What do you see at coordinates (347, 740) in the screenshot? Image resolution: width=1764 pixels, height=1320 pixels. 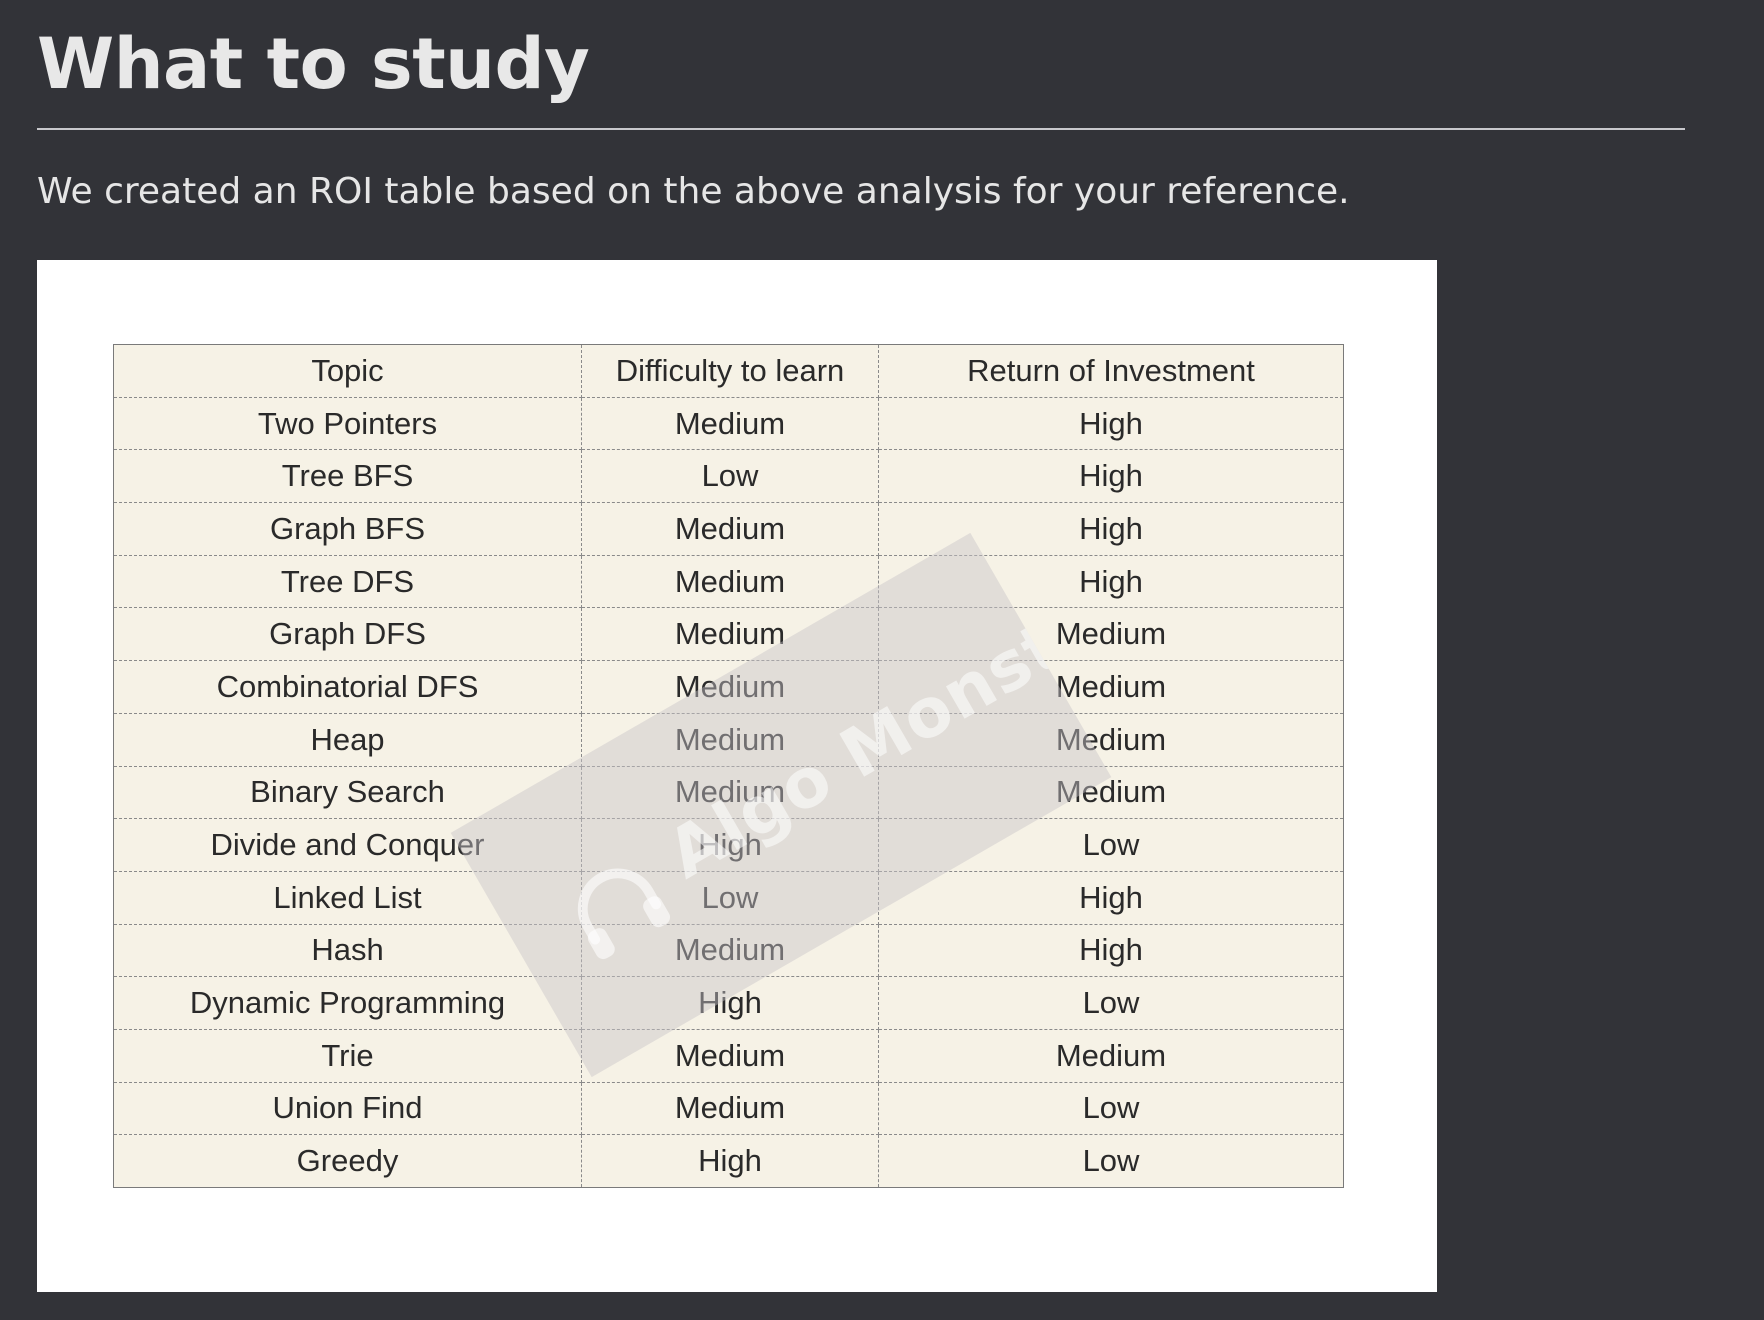 I see `cell-topic: Heap` at bounding box center [347, 740].